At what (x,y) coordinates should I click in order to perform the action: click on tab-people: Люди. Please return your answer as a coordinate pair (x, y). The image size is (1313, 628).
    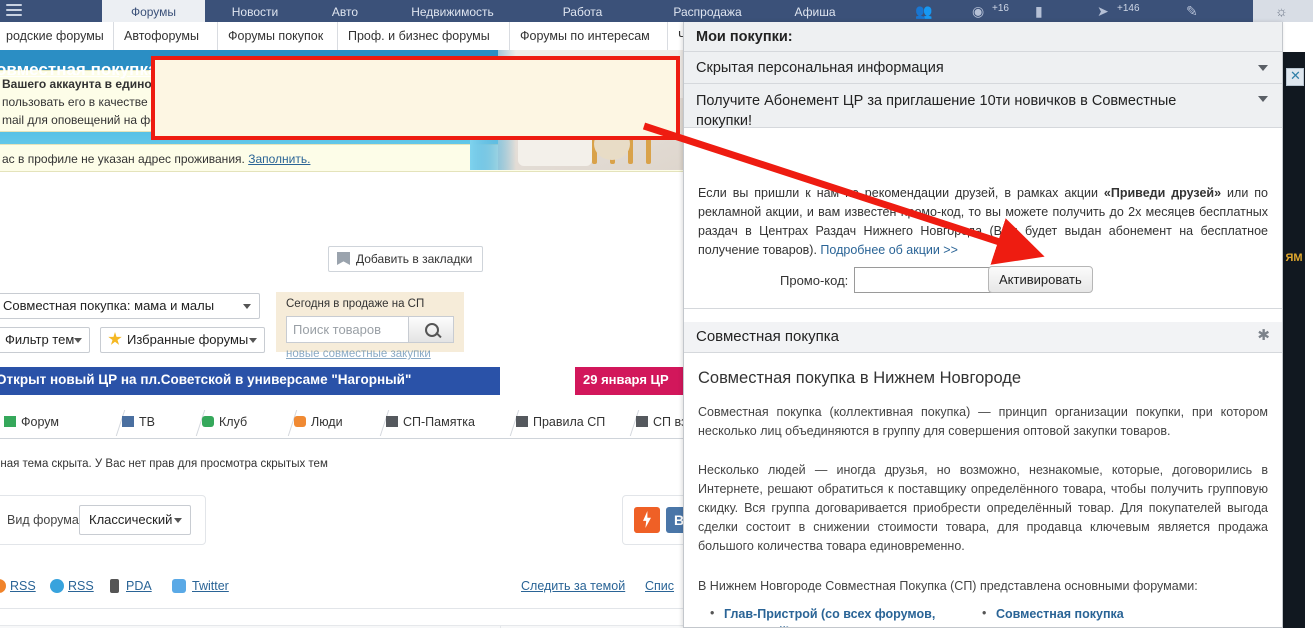
    Looking at the image, I should click on (342, 422).